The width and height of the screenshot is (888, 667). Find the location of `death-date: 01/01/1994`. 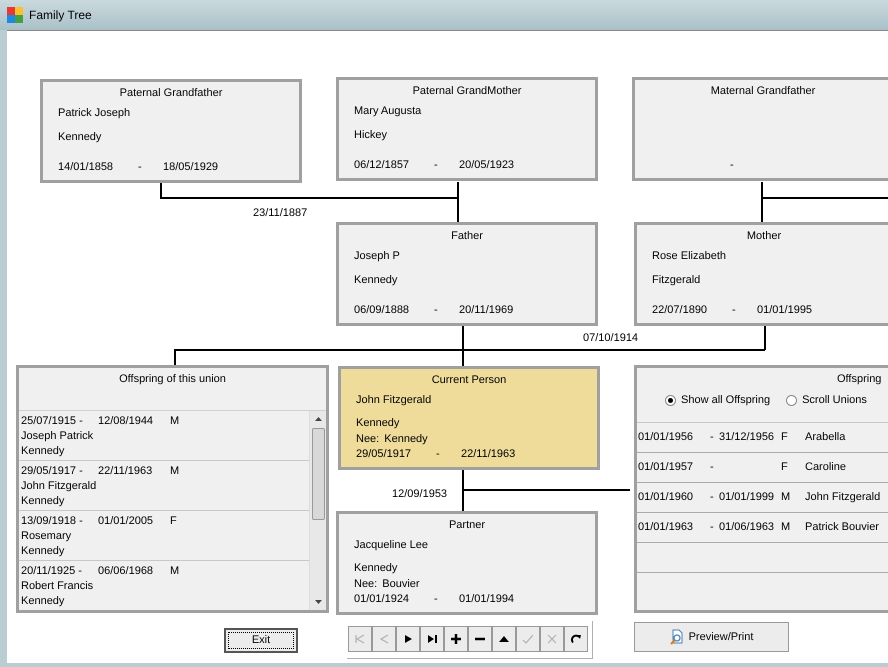

death-date: 01/01/1994 is located at coordinates (486, 599).